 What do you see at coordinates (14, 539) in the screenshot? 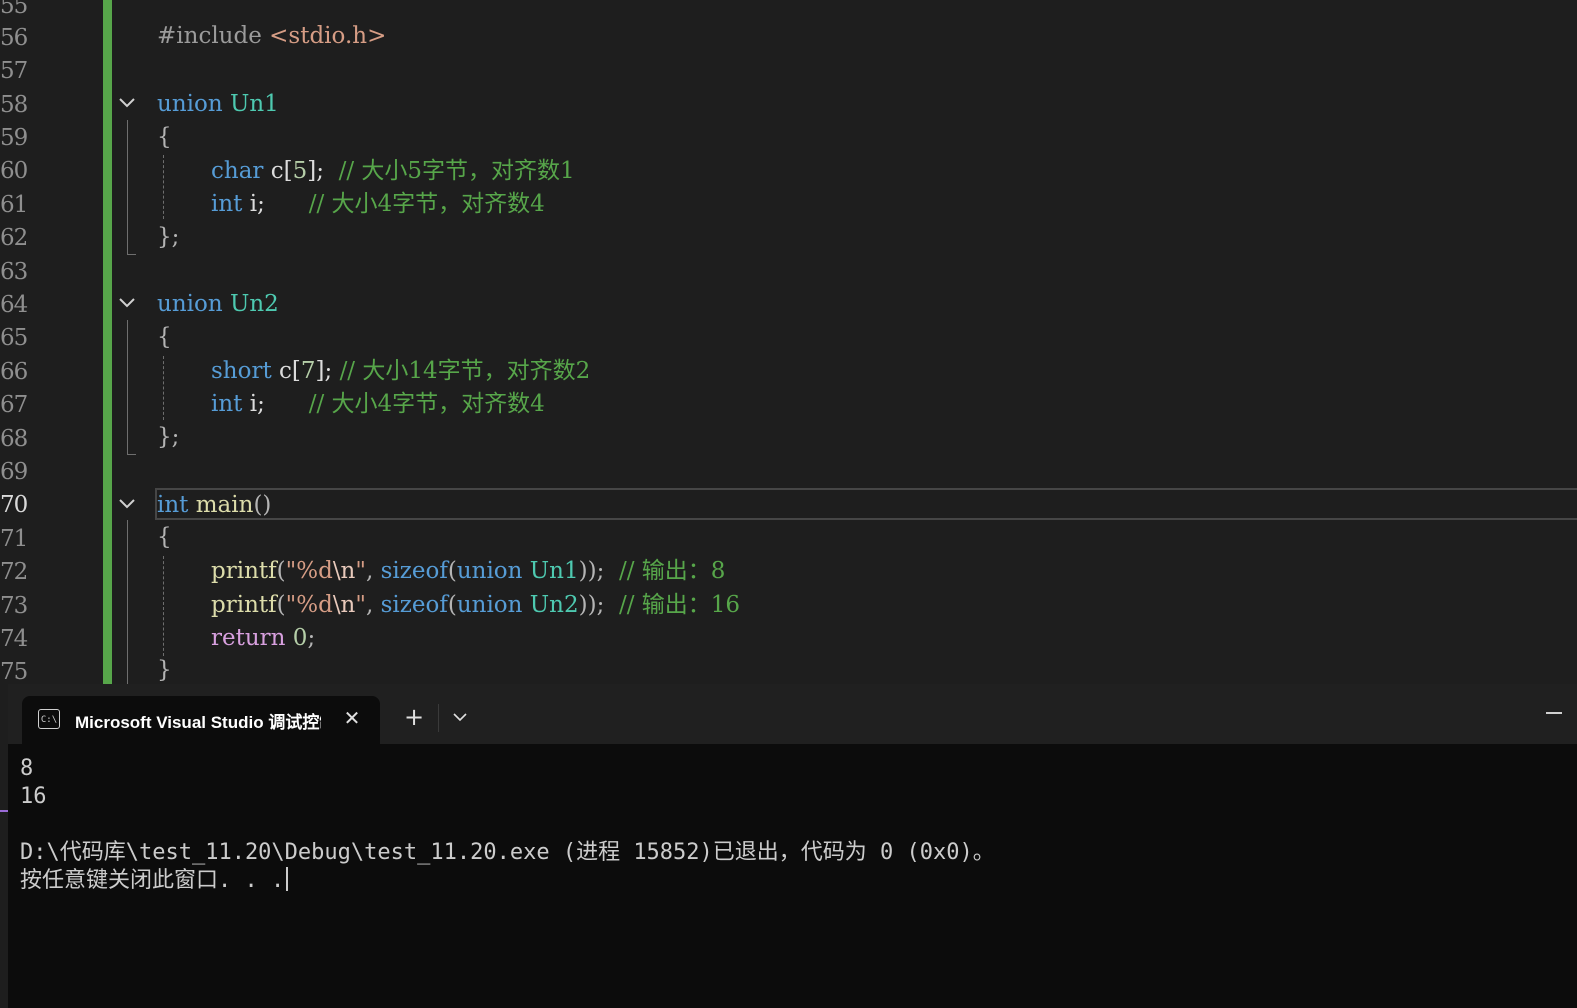
I see `line-number: 71` at bounding box center [14, 539].